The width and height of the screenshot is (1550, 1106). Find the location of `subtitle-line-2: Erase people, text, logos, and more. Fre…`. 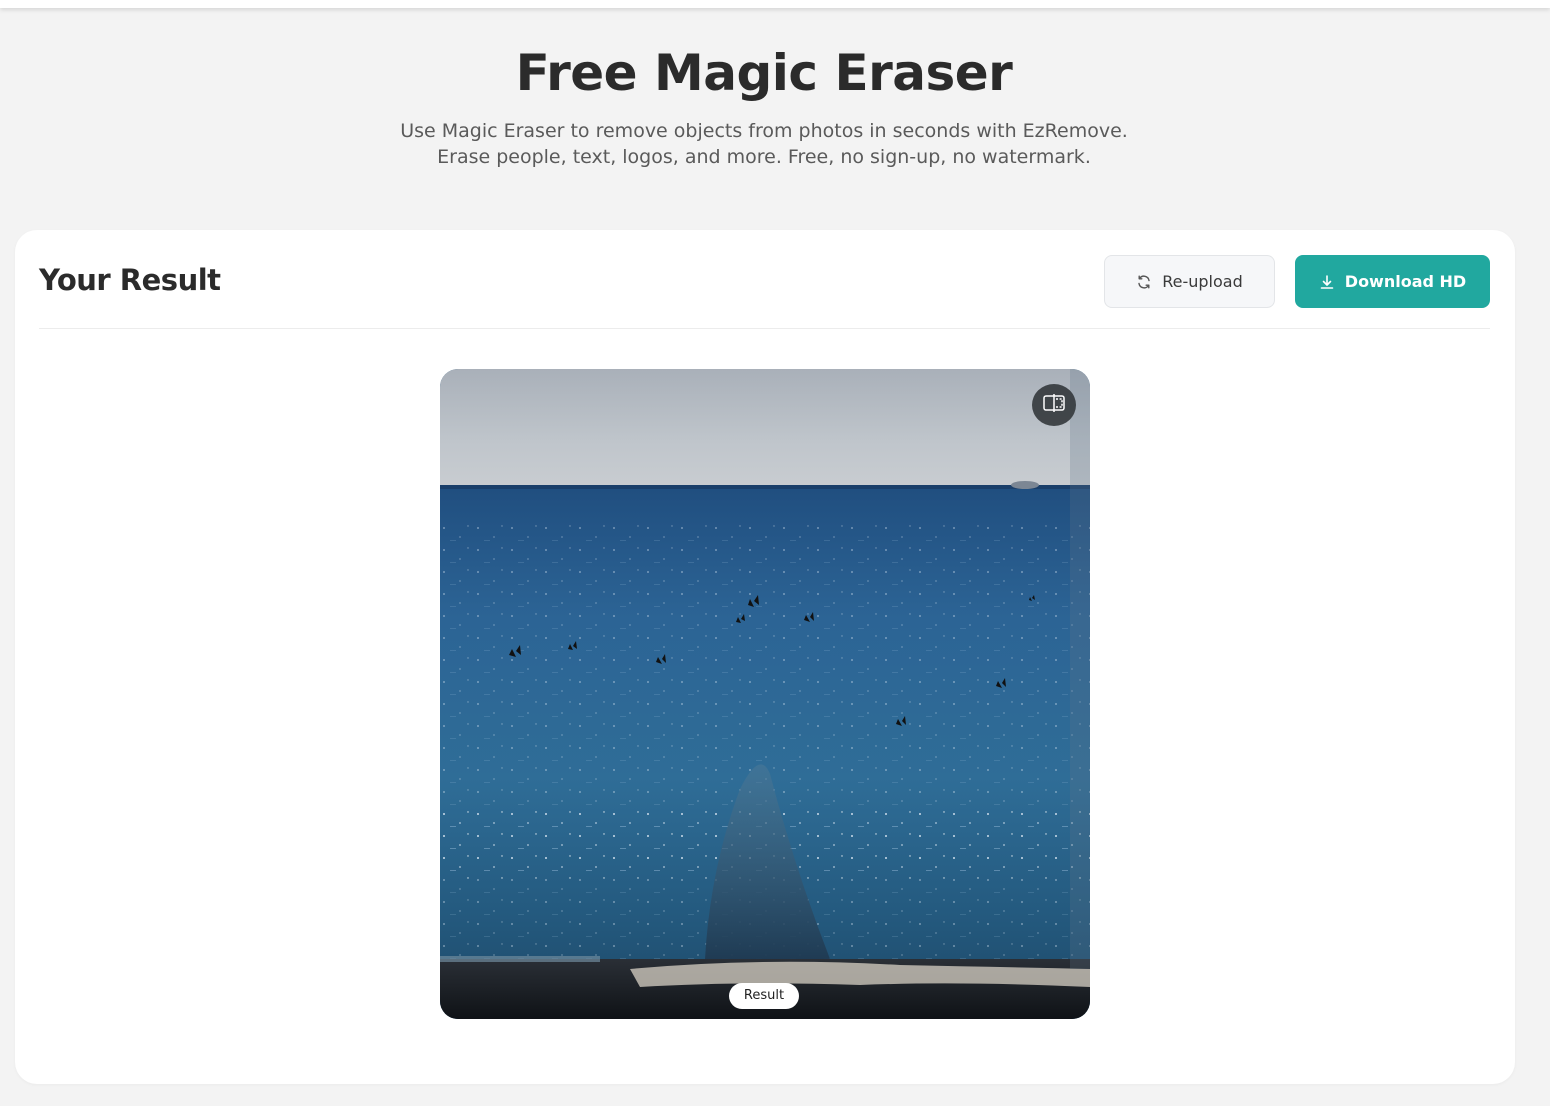

subtitle-line-2: Erase people, text, logos, and more. Fre… is located at coordinates (764, 157).